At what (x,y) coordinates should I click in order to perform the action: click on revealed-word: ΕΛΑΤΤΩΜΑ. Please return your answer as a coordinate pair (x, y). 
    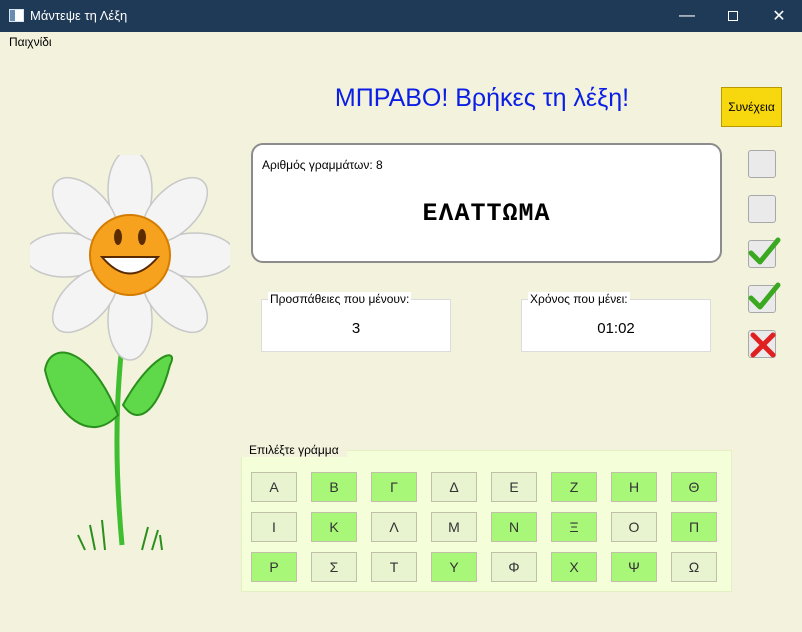
    Looking at the image, I should click on (486, 213).